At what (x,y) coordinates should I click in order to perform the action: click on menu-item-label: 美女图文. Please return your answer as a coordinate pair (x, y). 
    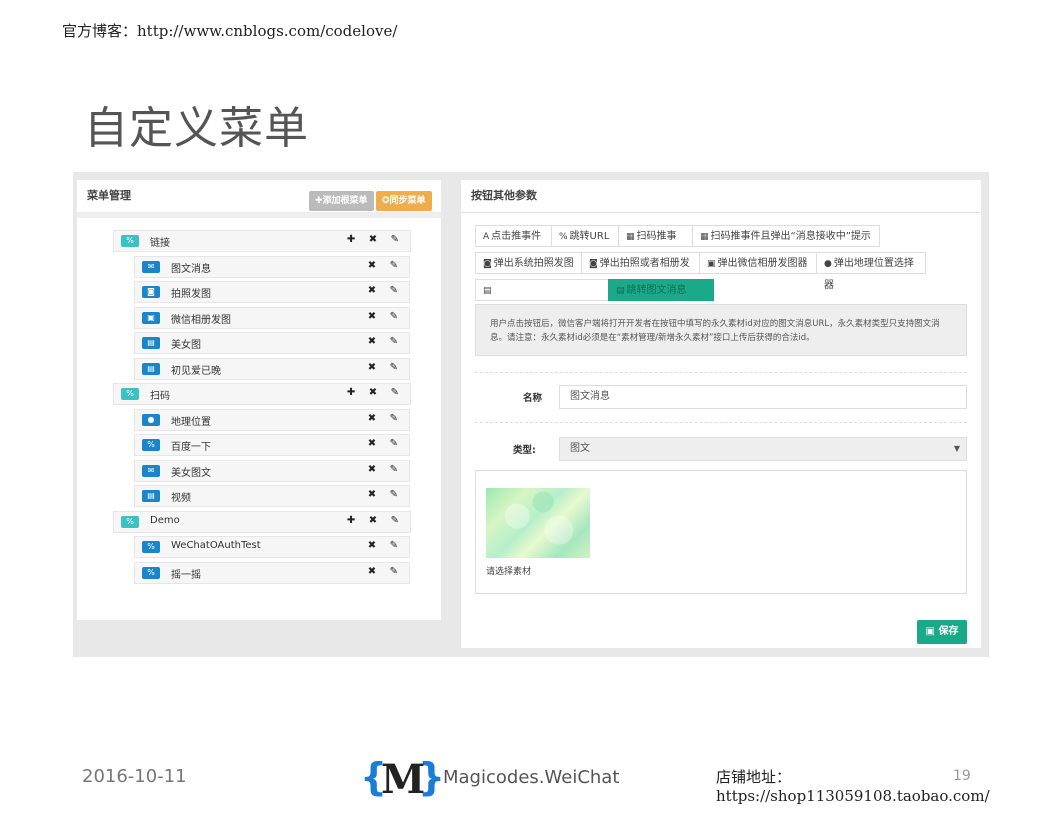
    Looking at the image, I should click on (191, 473).